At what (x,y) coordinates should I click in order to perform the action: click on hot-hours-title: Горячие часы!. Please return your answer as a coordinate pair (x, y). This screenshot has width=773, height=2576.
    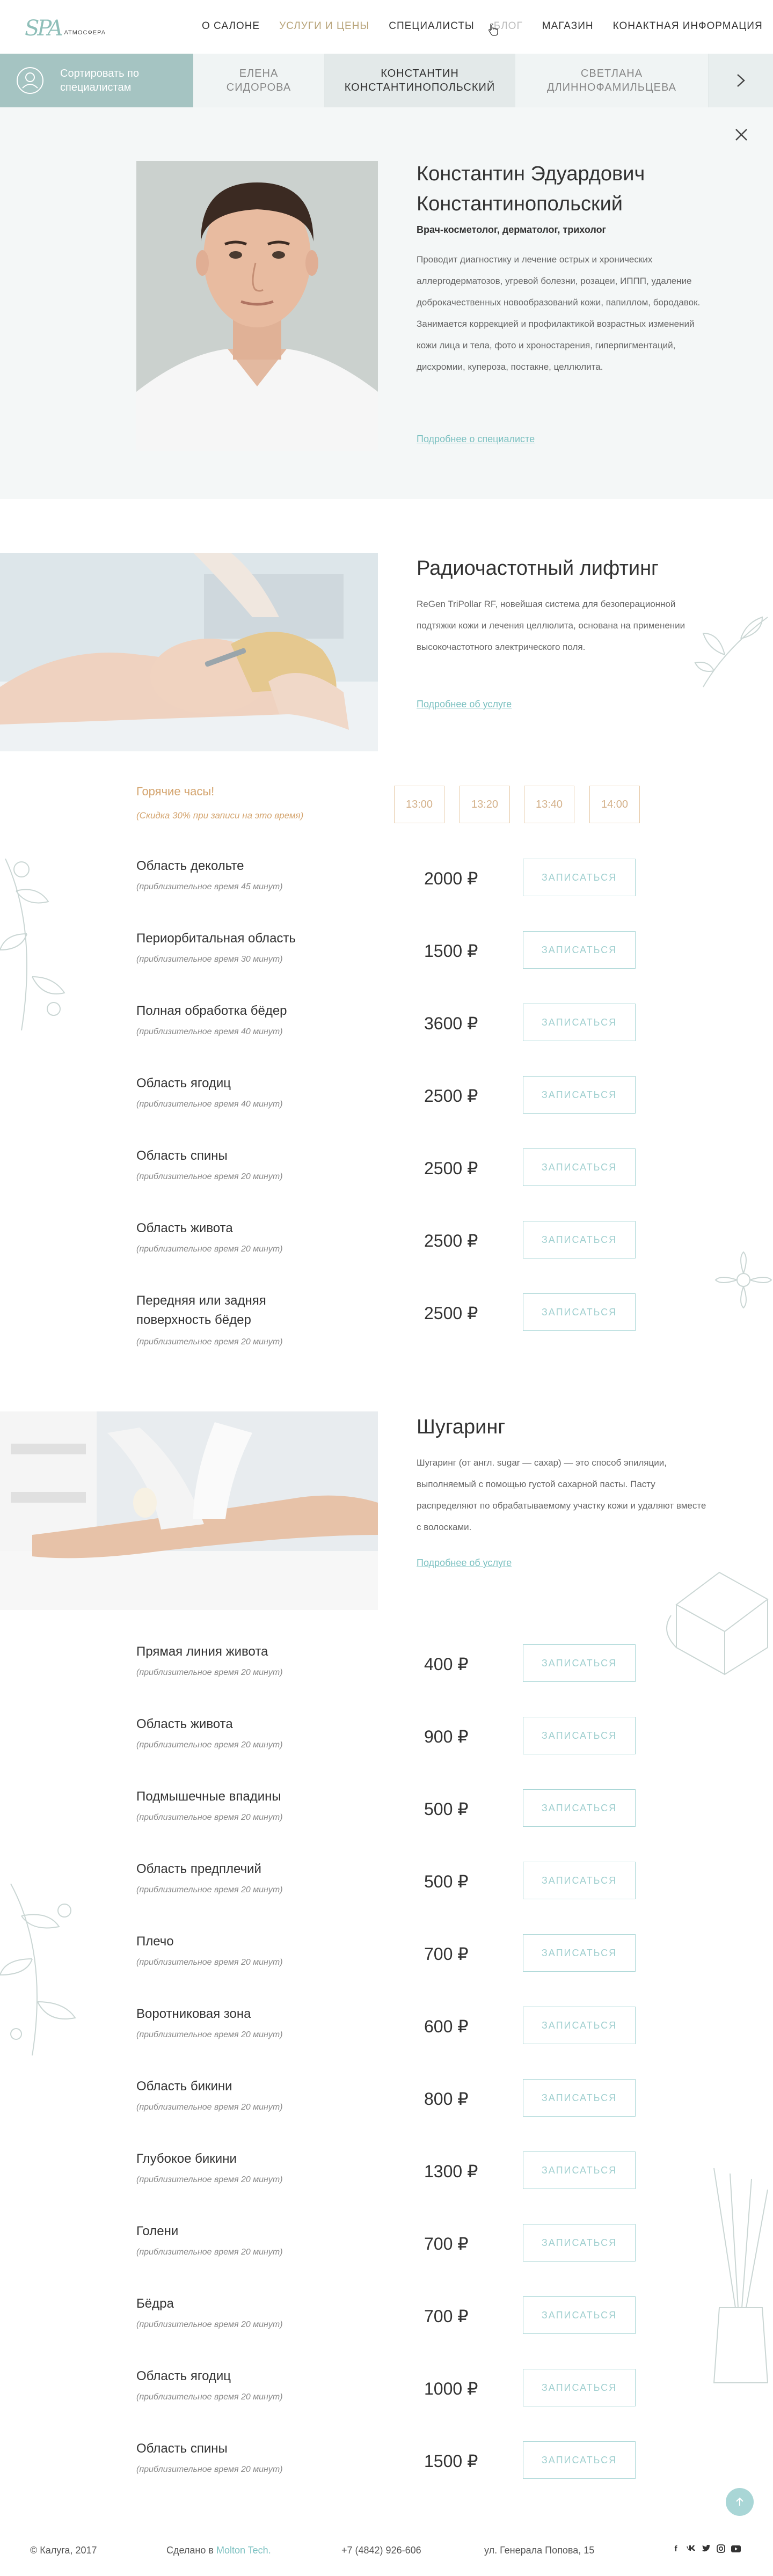
    Looking at the image, I should click on (175, 791).